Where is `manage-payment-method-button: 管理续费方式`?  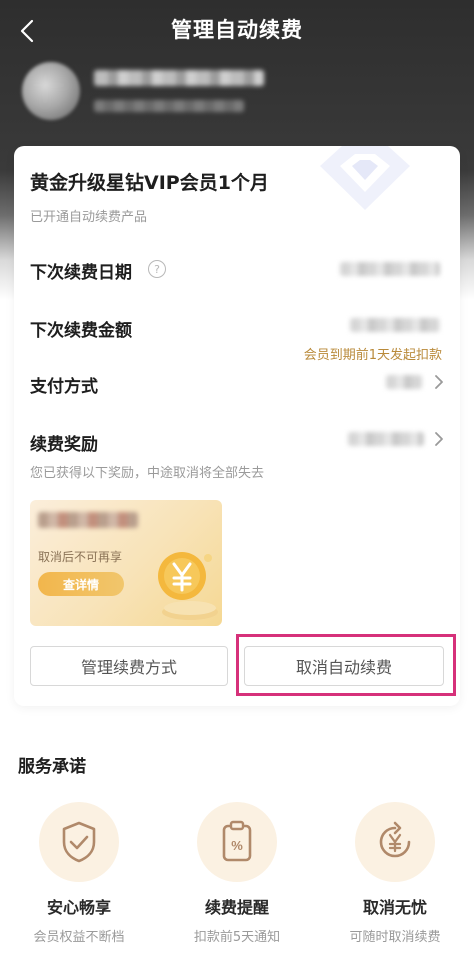
manage-payment-method-button: 管理续费方式 is located at coordinates (129, 666).